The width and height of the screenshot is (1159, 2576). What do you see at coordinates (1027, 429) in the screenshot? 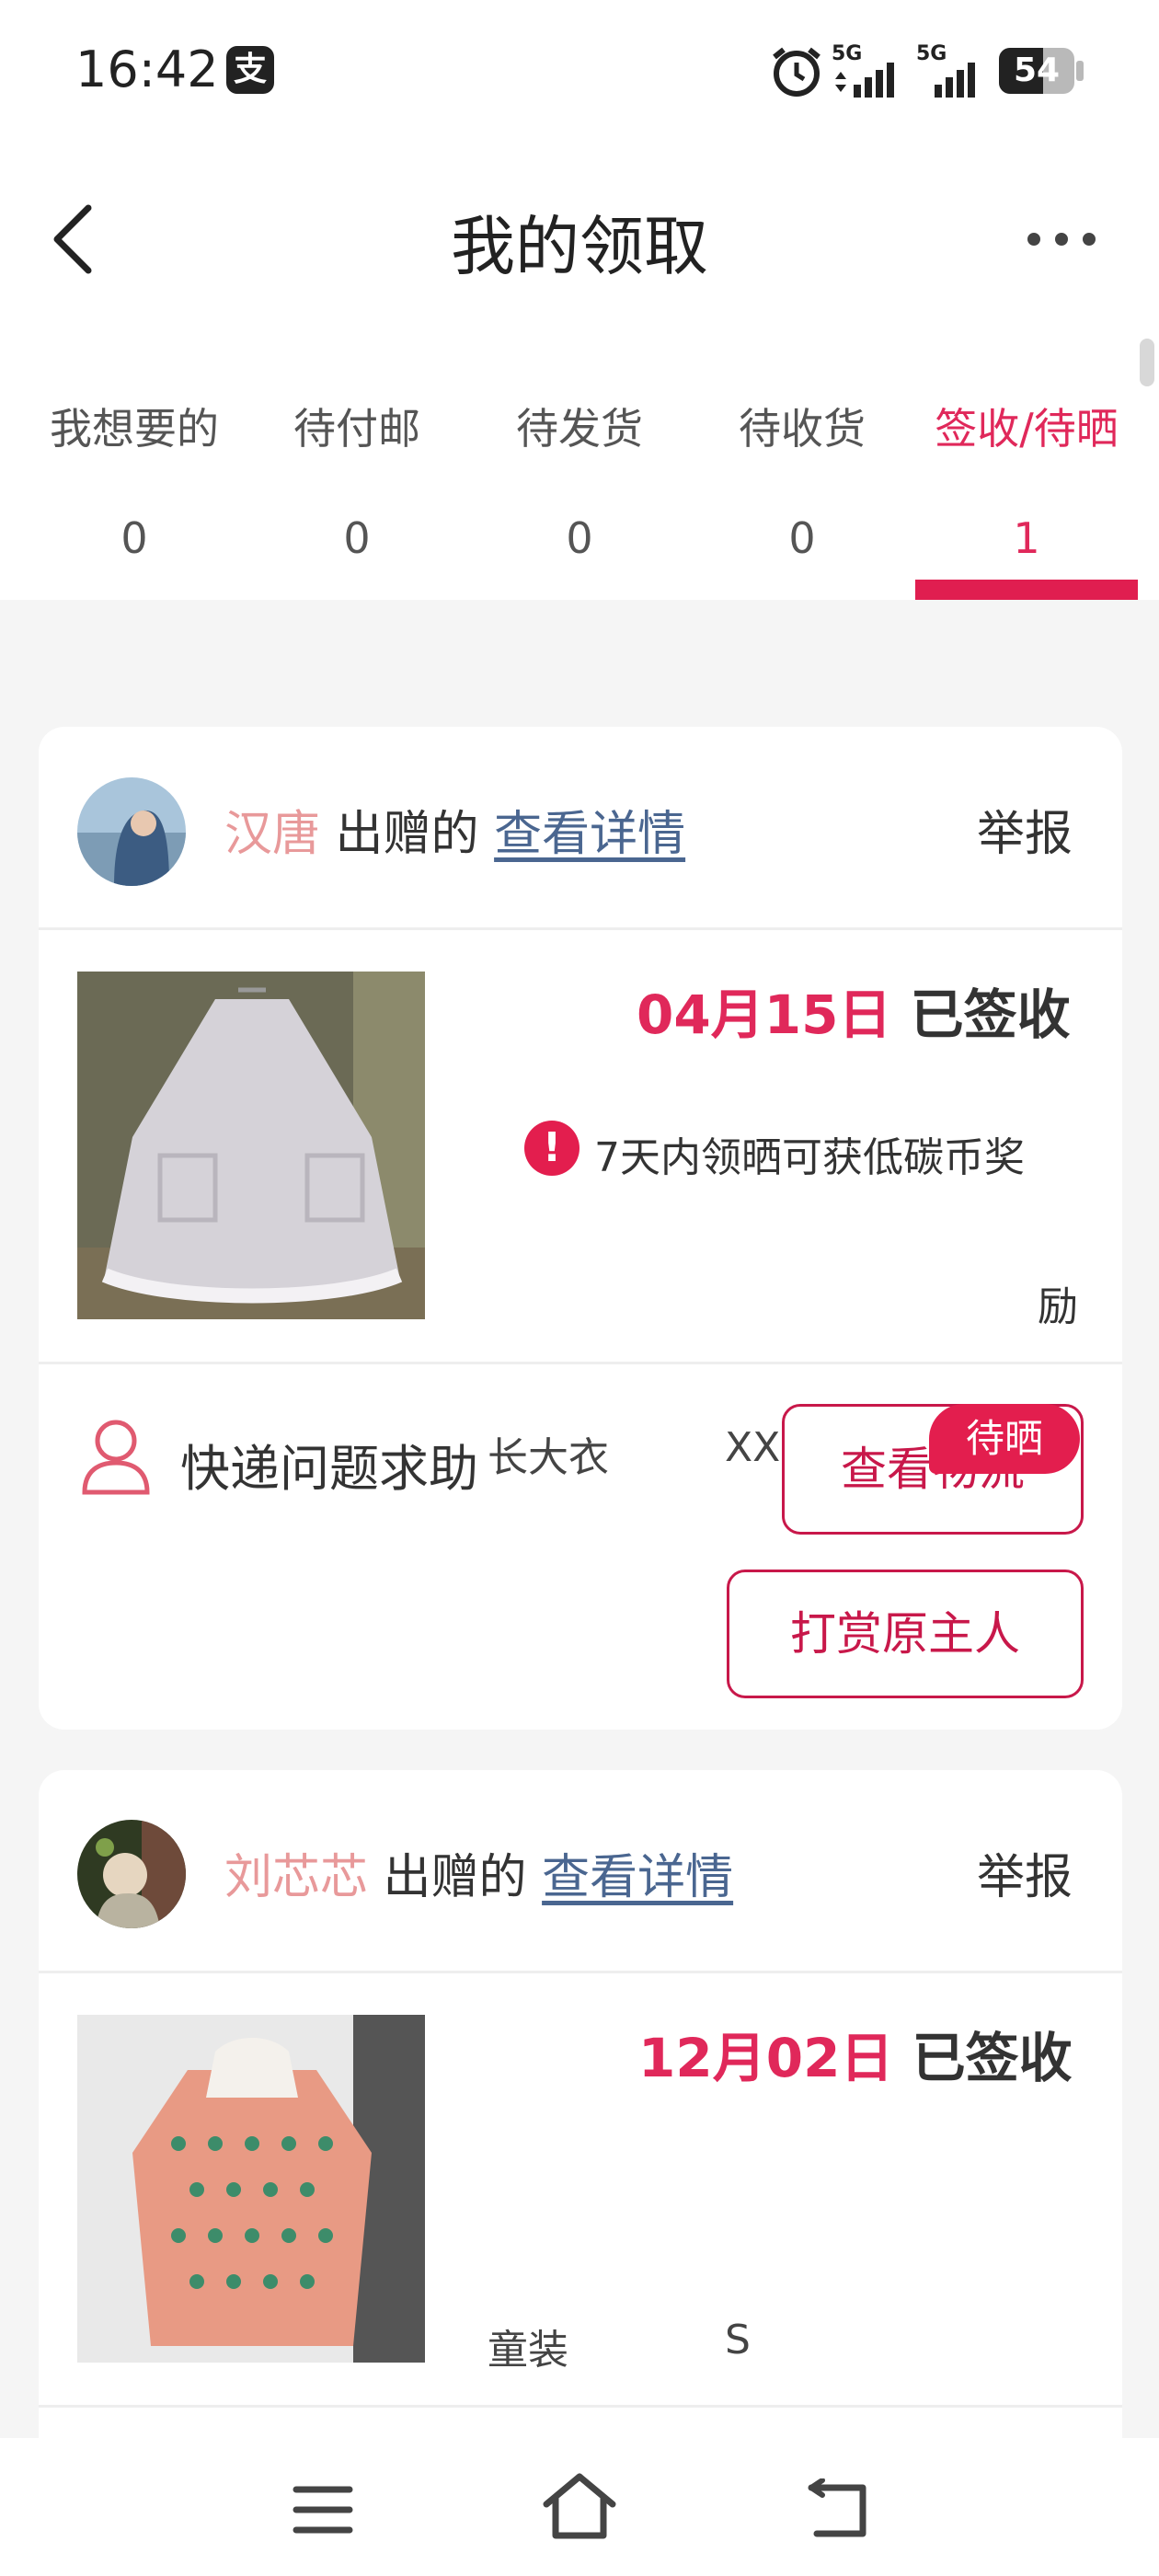
I see `tab-label: 签收/待晒` at bounding box center [1027, 429].